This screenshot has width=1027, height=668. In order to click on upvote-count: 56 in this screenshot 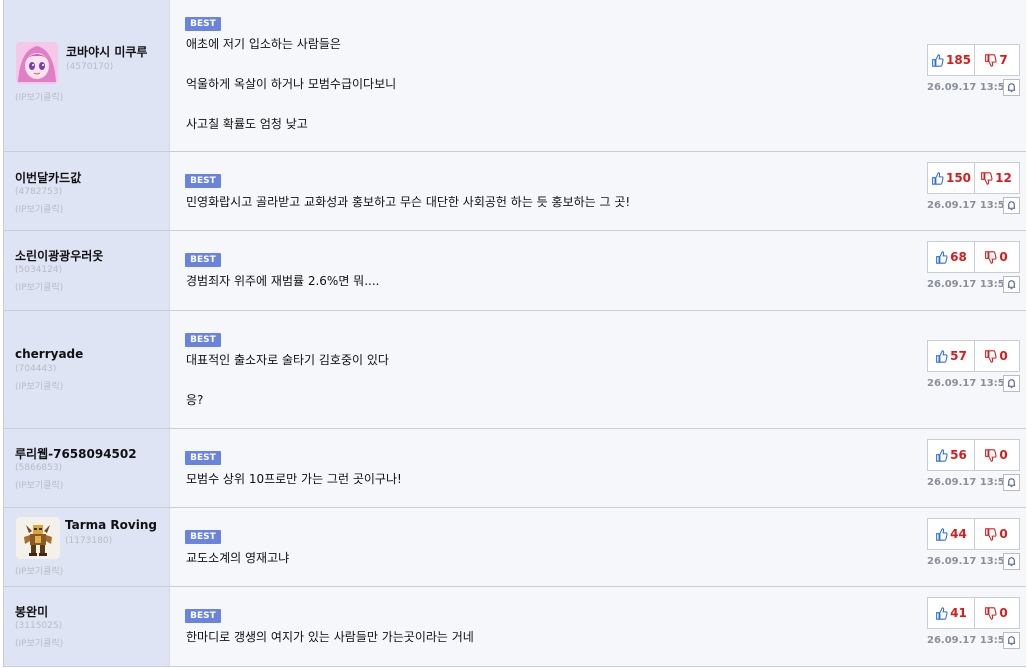, I will do `click(958, 455)`.